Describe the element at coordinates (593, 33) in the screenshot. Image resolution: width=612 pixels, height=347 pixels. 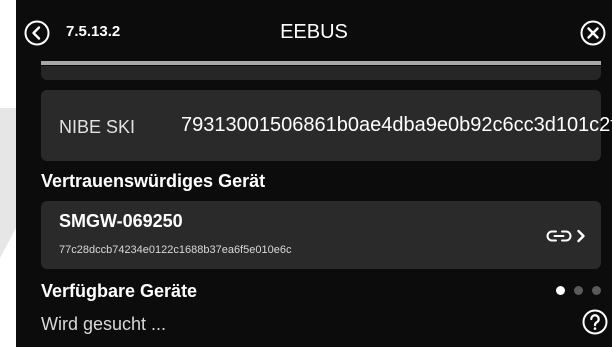
I see `close-icon` at that location.